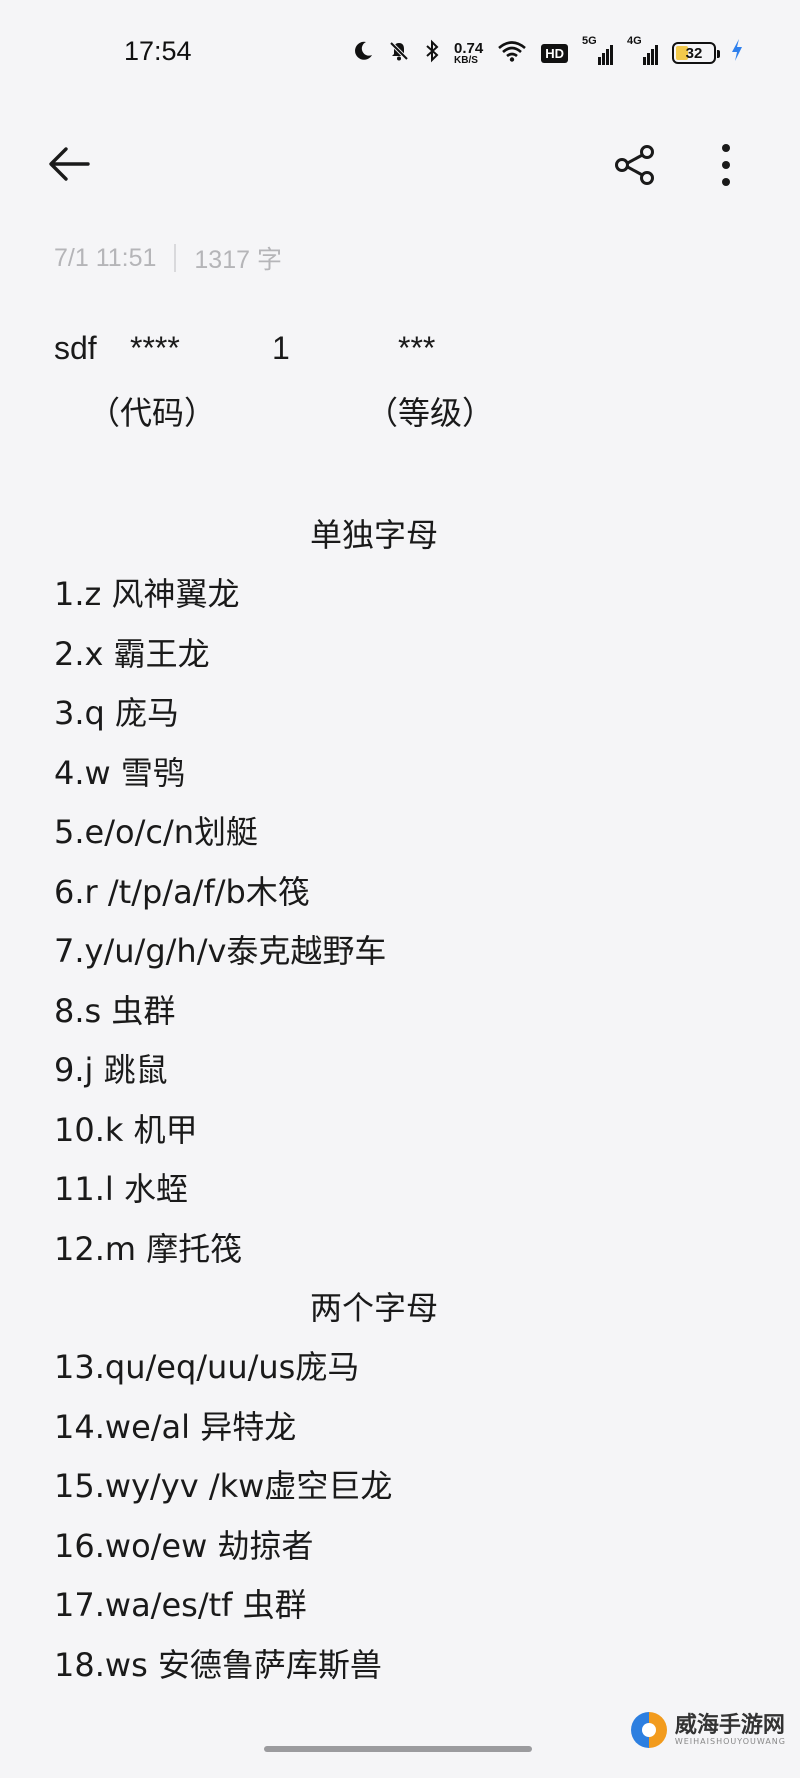  Describe the element at coordinates (105, 257) in the screenshot. I see `note-datetime: 7/1 11:51` at that location.